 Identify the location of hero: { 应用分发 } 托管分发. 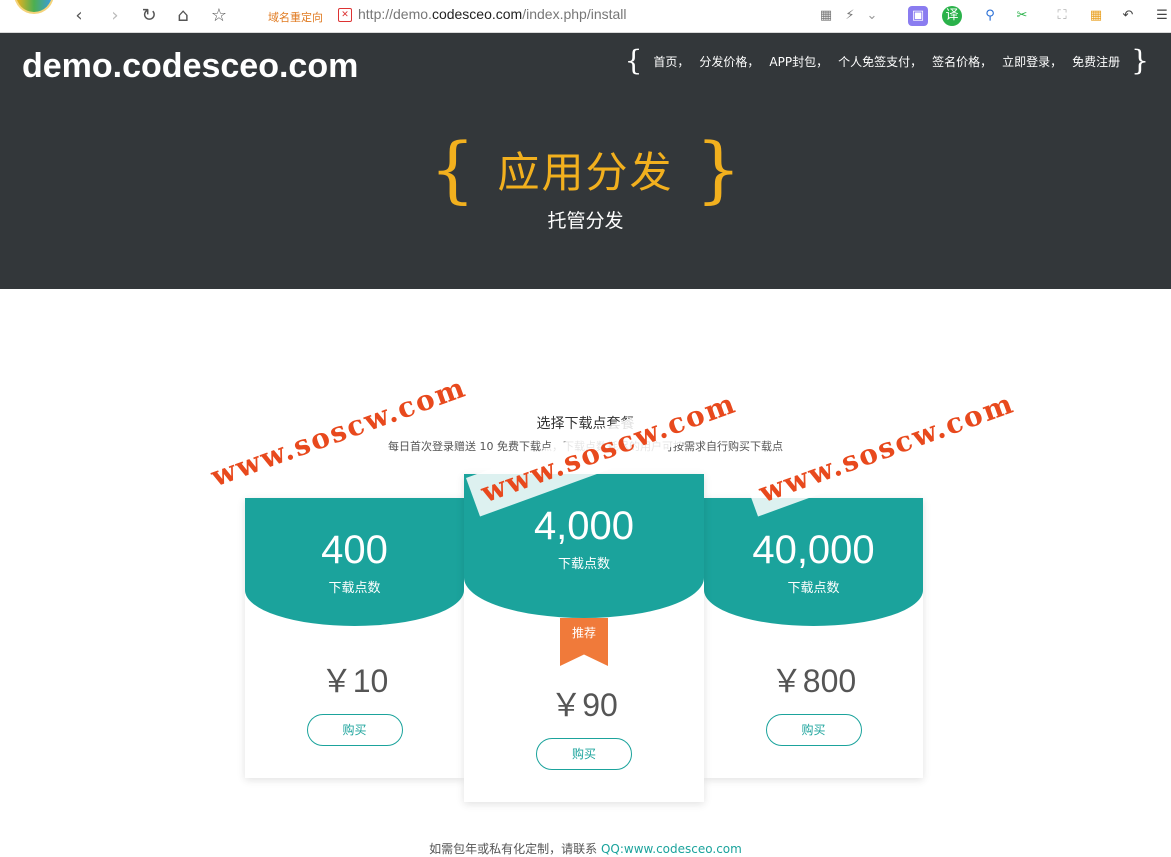
(585, 179).